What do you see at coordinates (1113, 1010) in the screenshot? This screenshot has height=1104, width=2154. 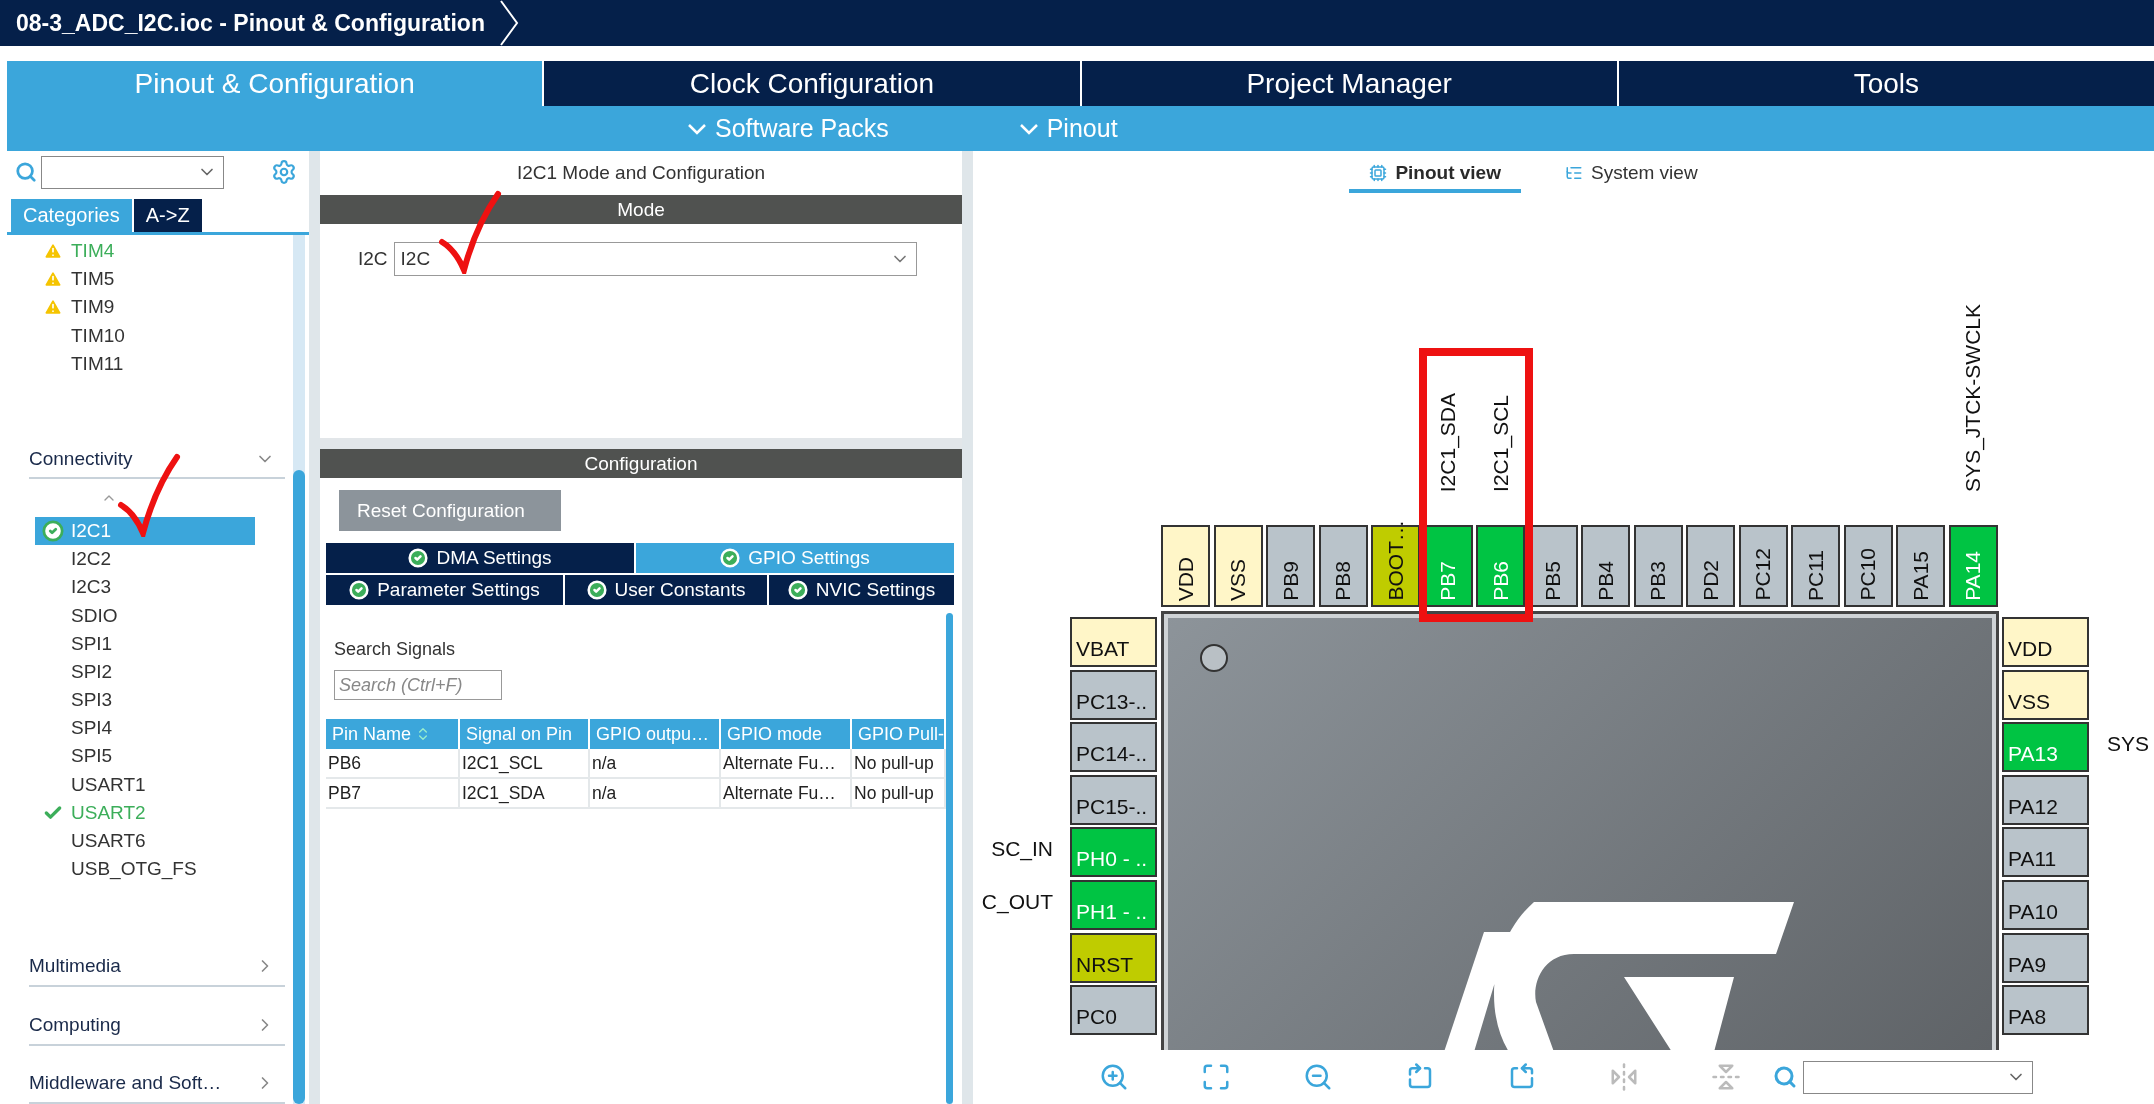 I see `chip-pin: PC0` at bounding box center [1113, 1010].